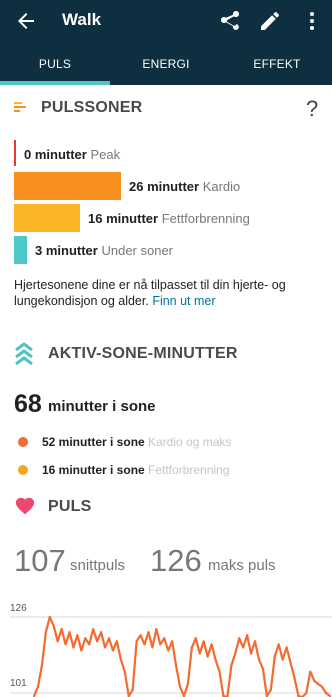 The height and width of the screenshot is (697, 332). Describe the element at coordinates (47, 218) in the screenshot. I see `zone-bar-fettforbrenning` at that location.